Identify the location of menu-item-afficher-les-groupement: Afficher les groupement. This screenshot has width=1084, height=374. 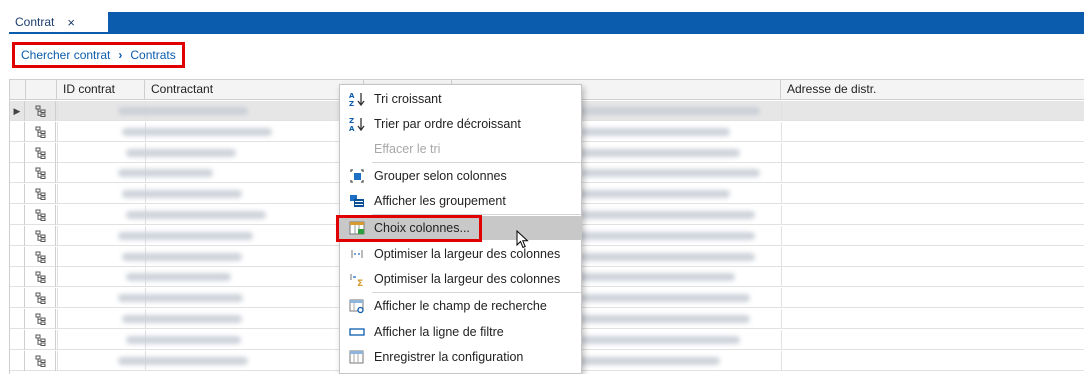
(460, 201).